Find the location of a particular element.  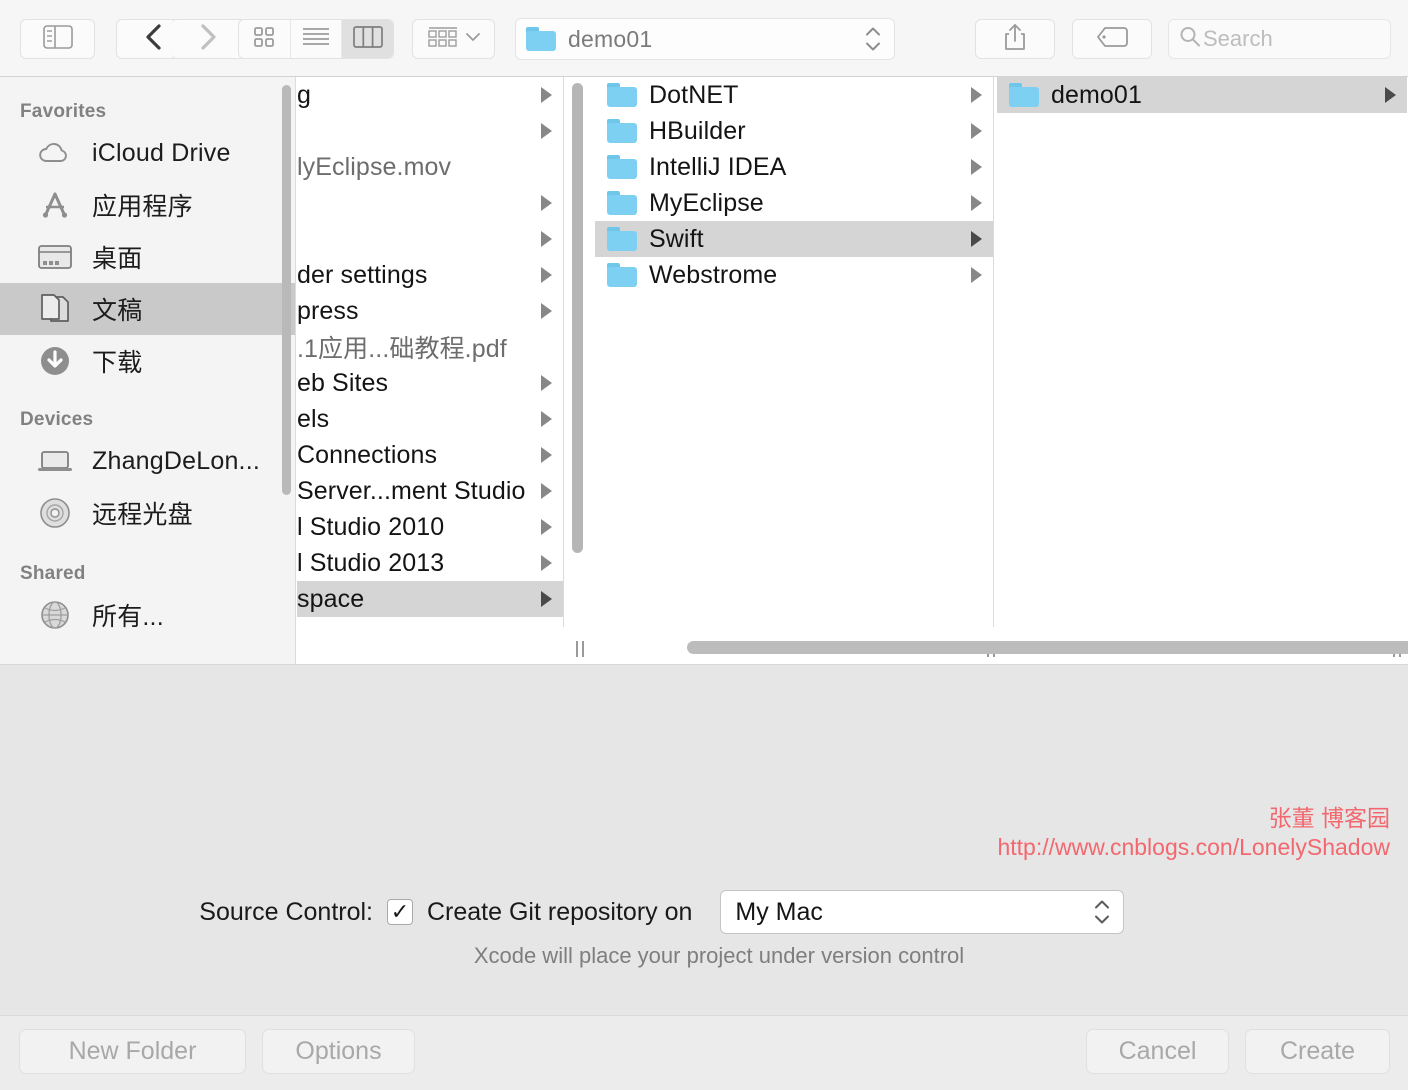

column-1-row: Server...ment Studio is located at coordinates (430, 491).